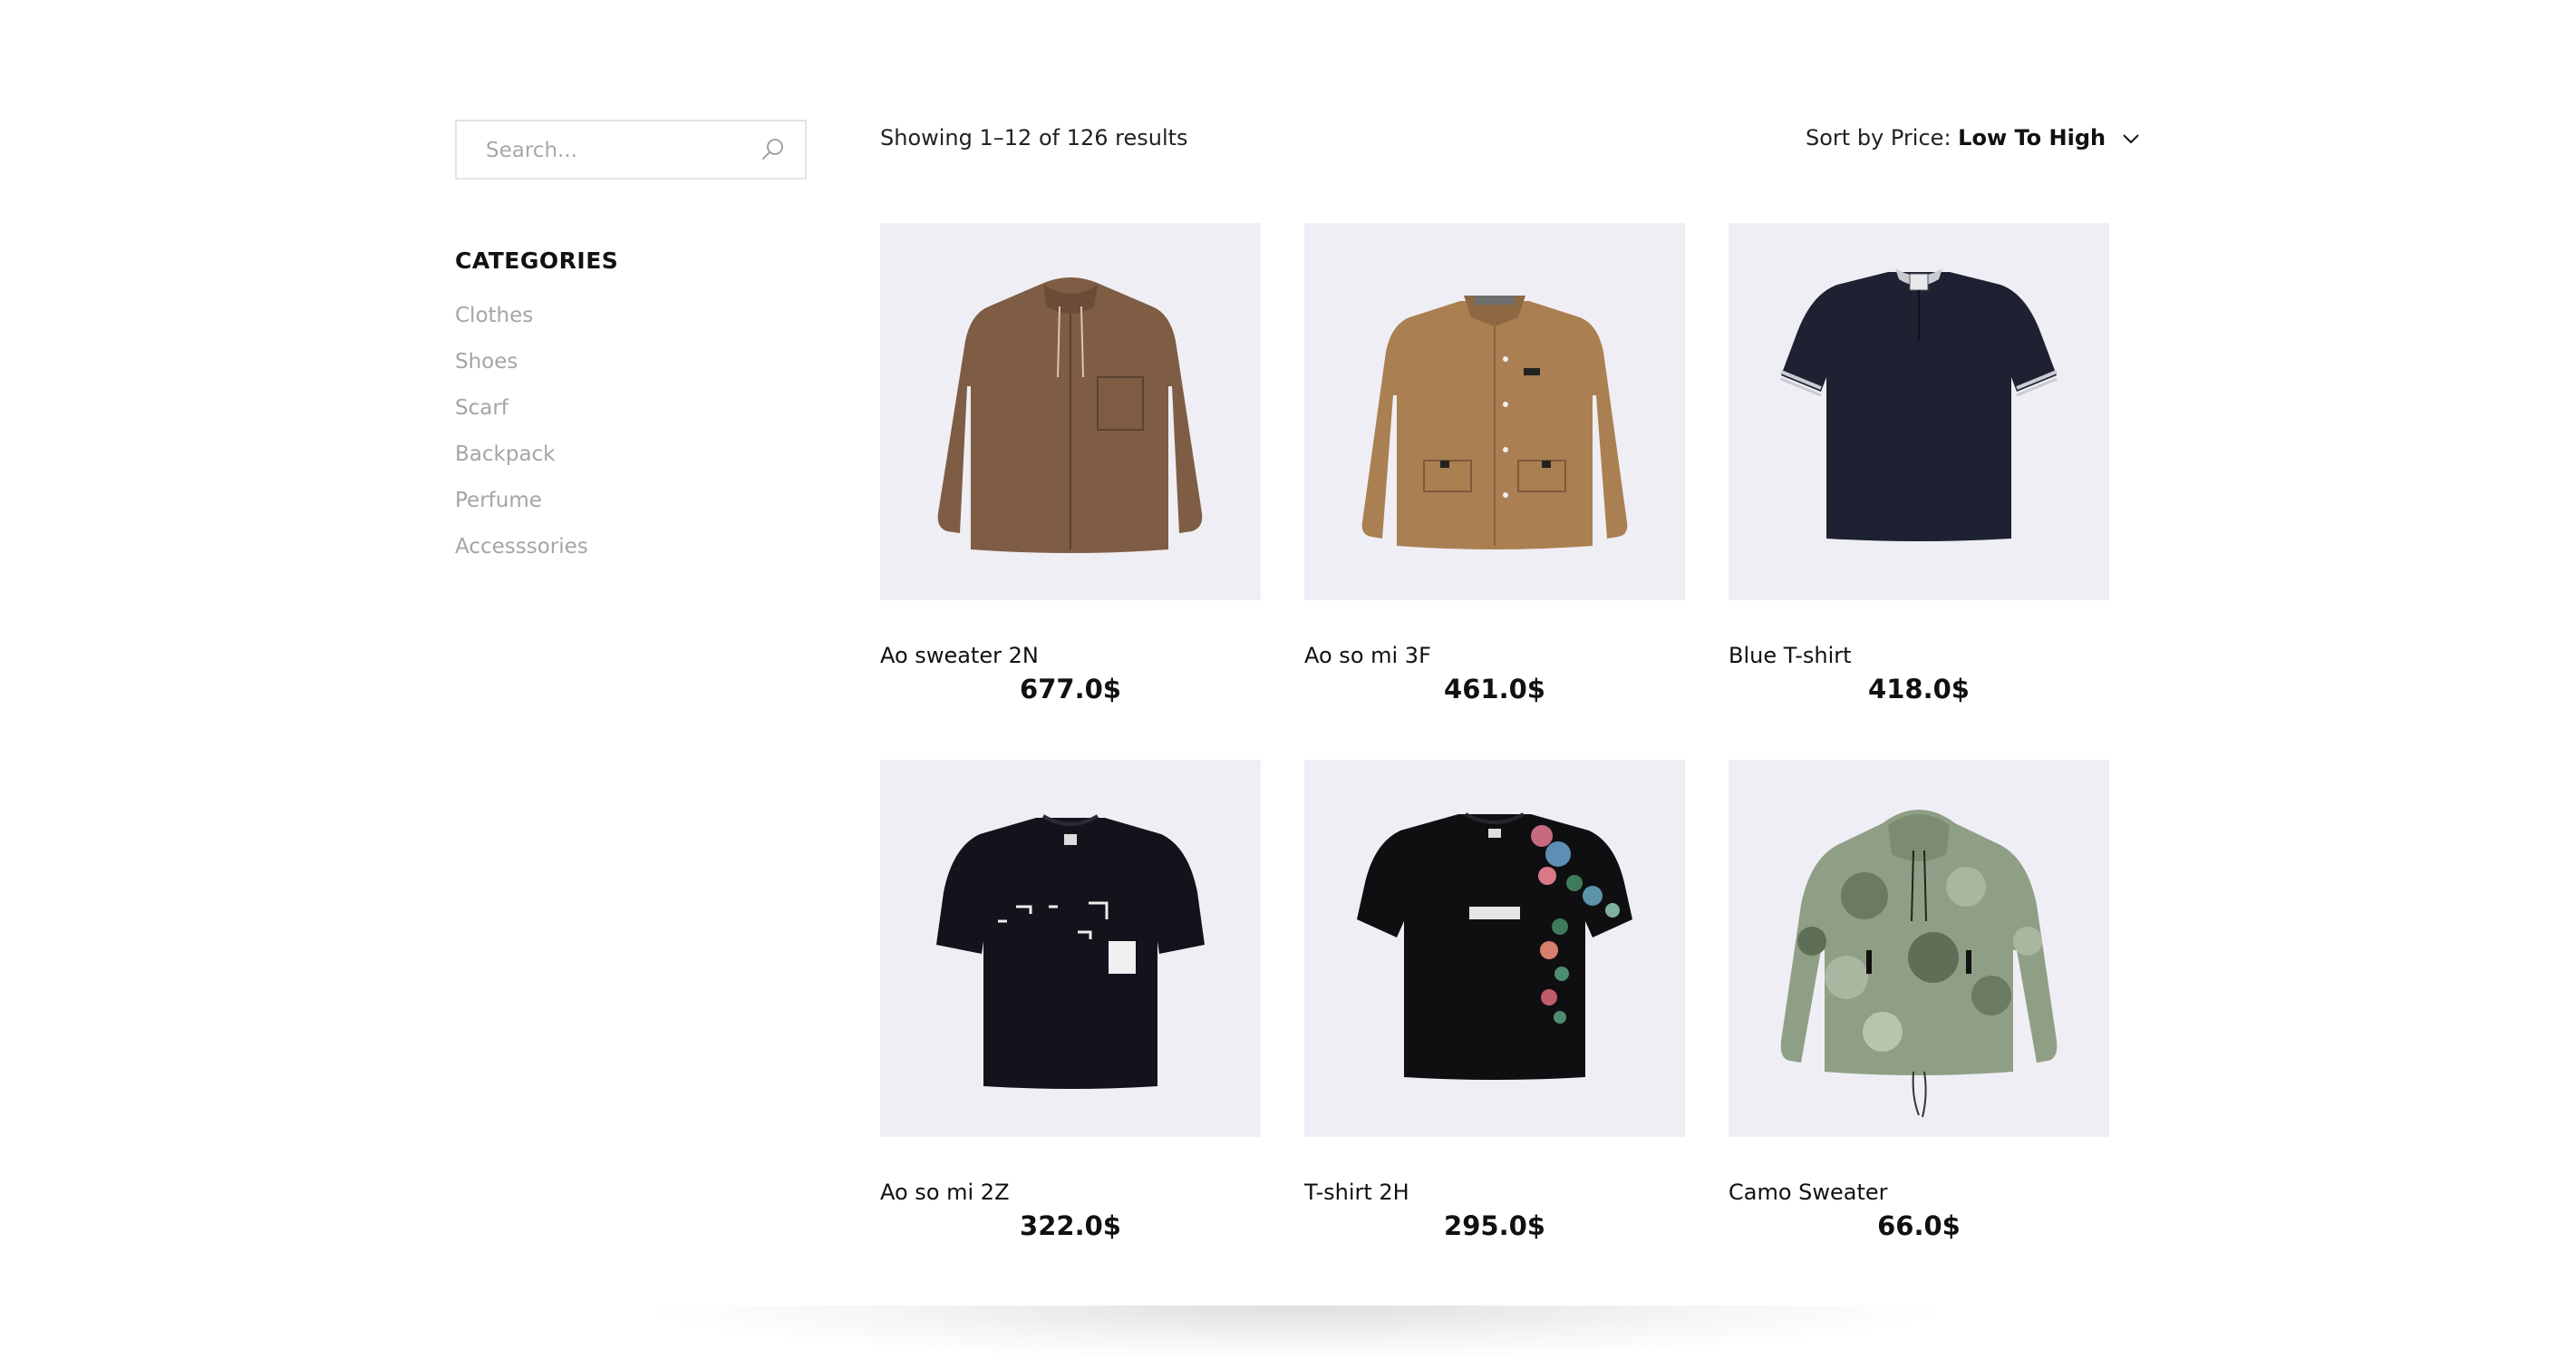 This screenshot has width=2576, height=1360. What do you see at coordinates (1494, 1226) in the screenshot?
I see `product-price: 295.0$` at bounding box center [1494, 1226].